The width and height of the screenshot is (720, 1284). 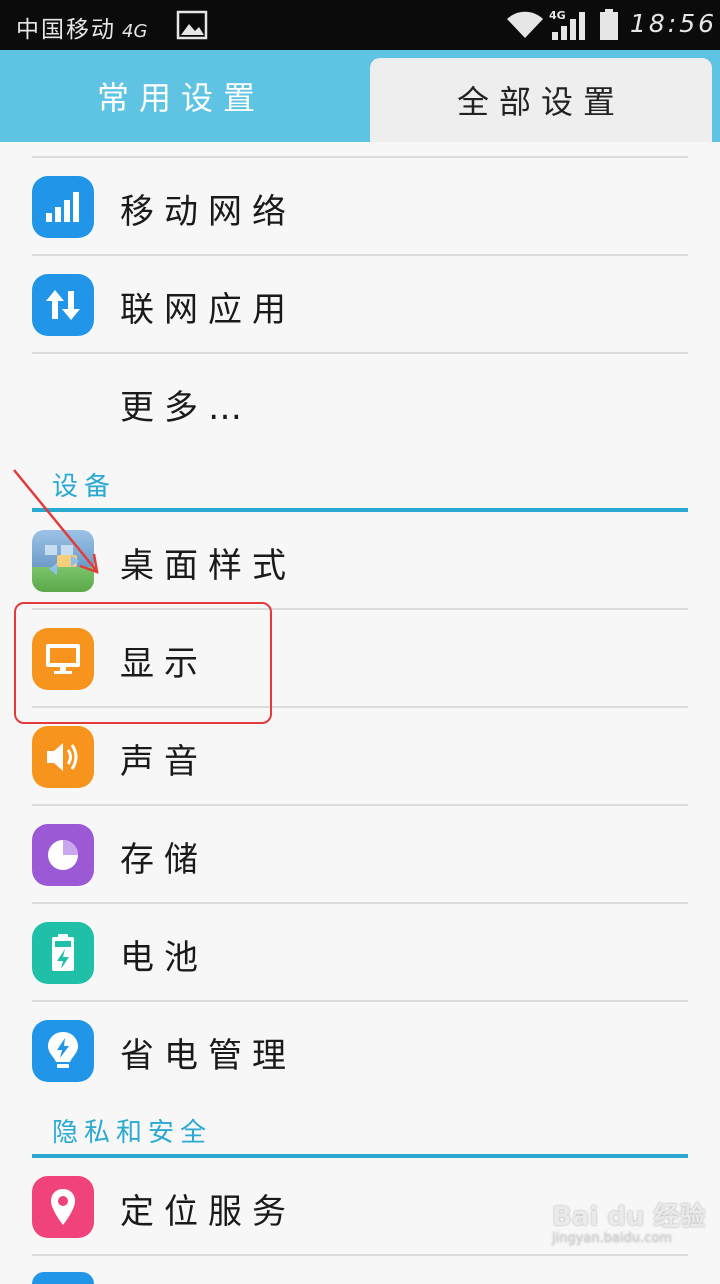 What do you see at coordinates (66, 30) in the screenshot?
I see `carrier-name: 中国移动` at bounding box center [66, 30].